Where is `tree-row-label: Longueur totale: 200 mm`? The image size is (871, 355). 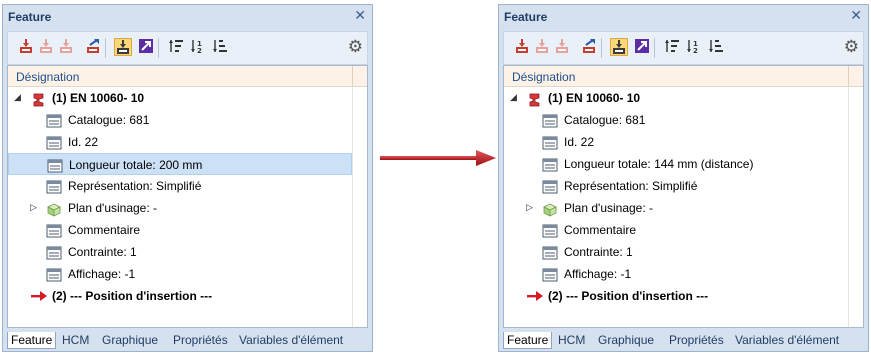 tree-row-label: Longueur totale: 200 mm is located at coordinates (136, 165).